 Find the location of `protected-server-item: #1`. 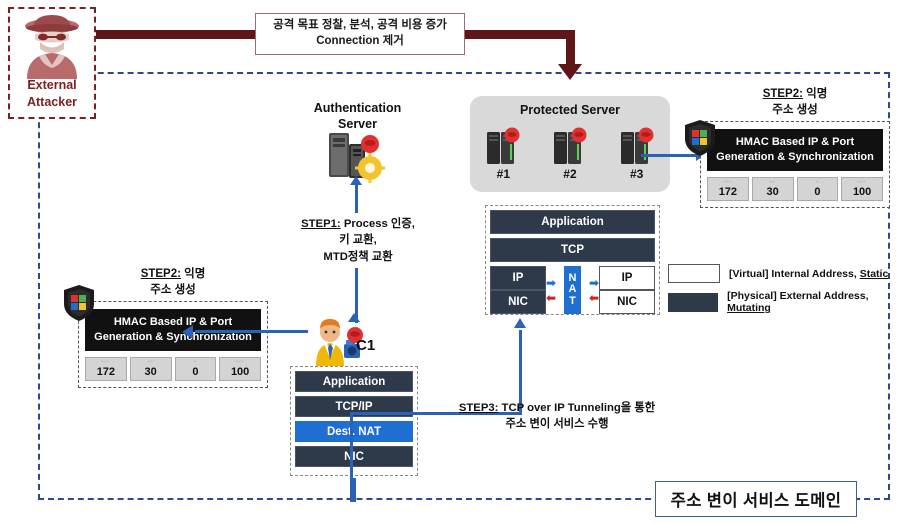

protected-server-item: #1 is located at coordinates (503, 153).